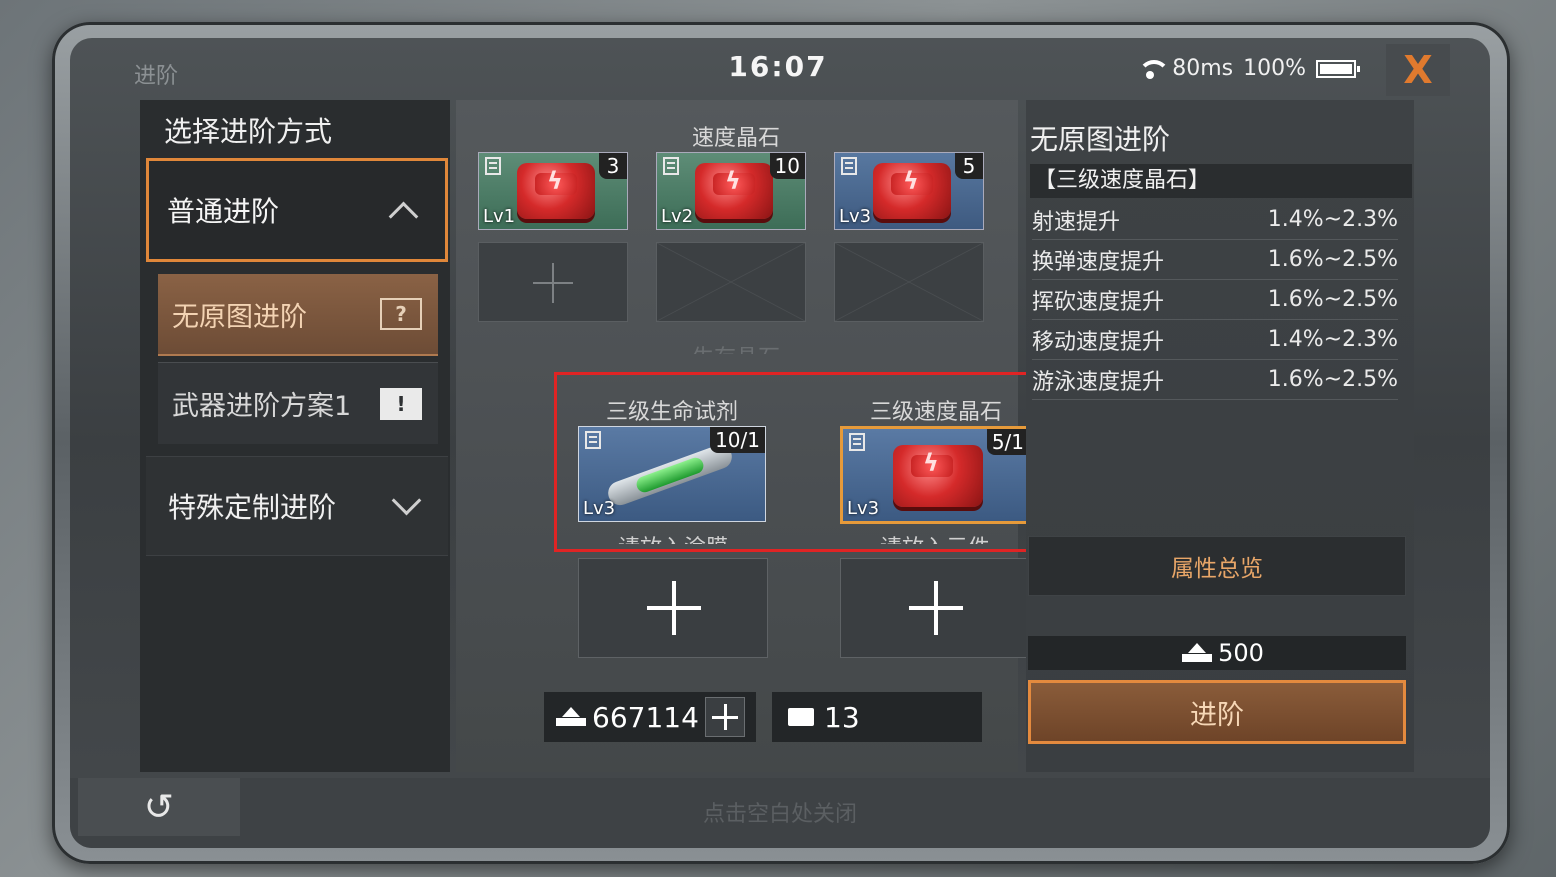 This screenshot has height=877, width=1556. What do you see at coordinates (401, 314) in the screenshot?
I see `document-question-icon: ?` at bounding box center [401, 314].